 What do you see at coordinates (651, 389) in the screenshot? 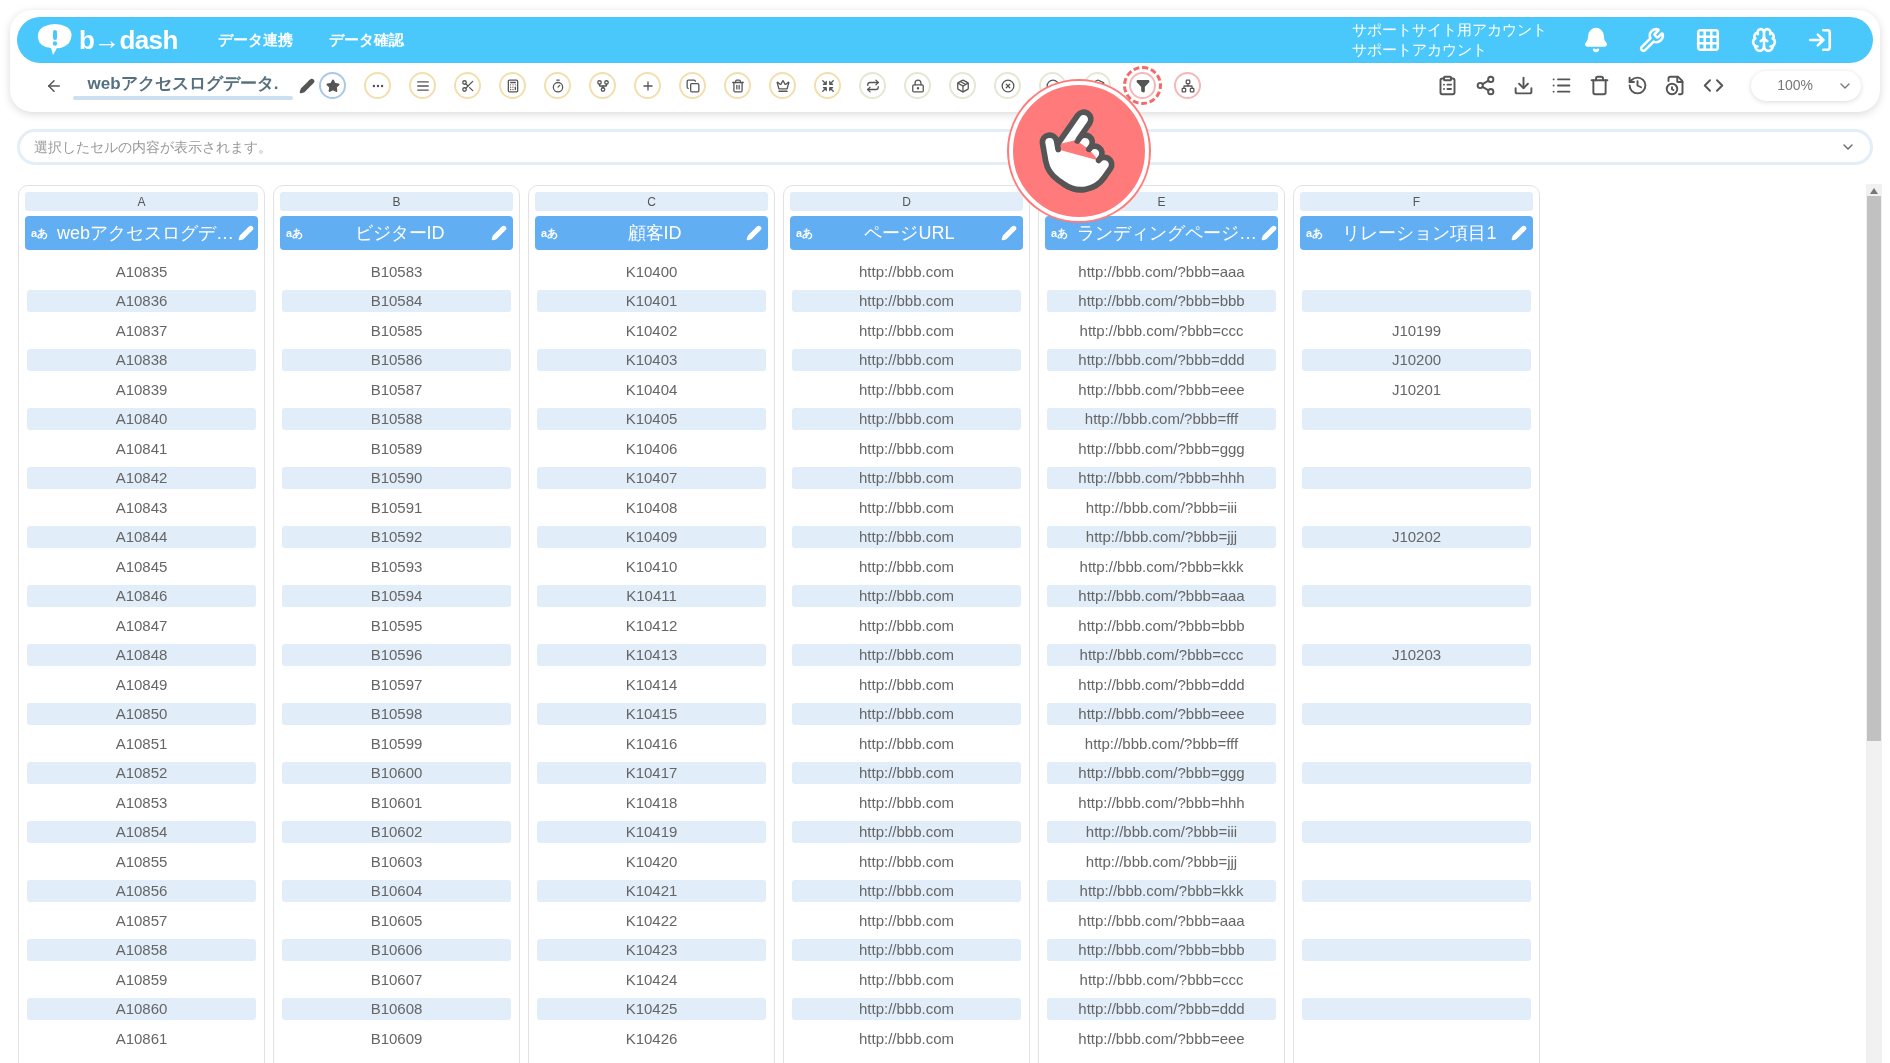
I see `table-cell-text: K10404` at bounding box center [651, 389].